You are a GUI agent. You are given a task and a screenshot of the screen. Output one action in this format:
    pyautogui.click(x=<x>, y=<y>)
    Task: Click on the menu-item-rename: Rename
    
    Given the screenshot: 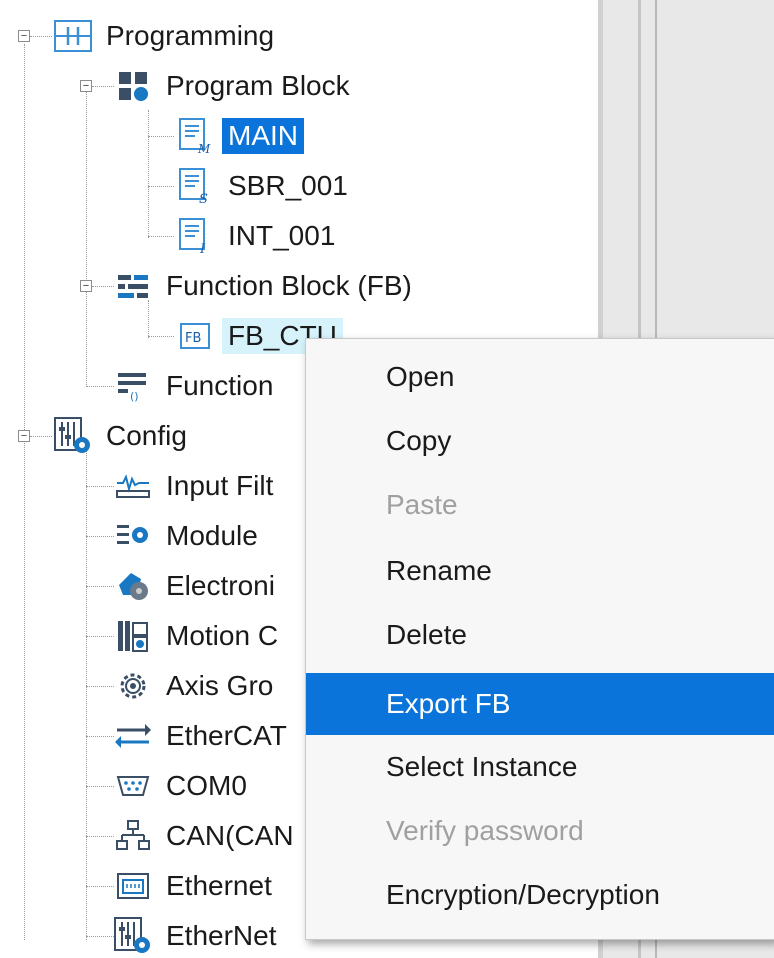 What is the action you would take?
    pyautogui.click(x=540, y=571)
    